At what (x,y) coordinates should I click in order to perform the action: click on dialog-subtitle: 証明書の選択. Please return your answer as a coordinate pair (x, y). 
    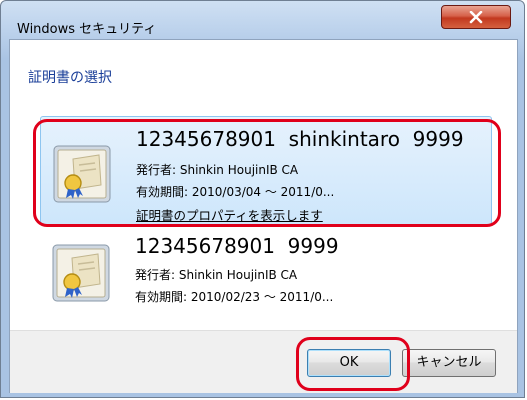
    Looking at the image, I should click on (70, 78).